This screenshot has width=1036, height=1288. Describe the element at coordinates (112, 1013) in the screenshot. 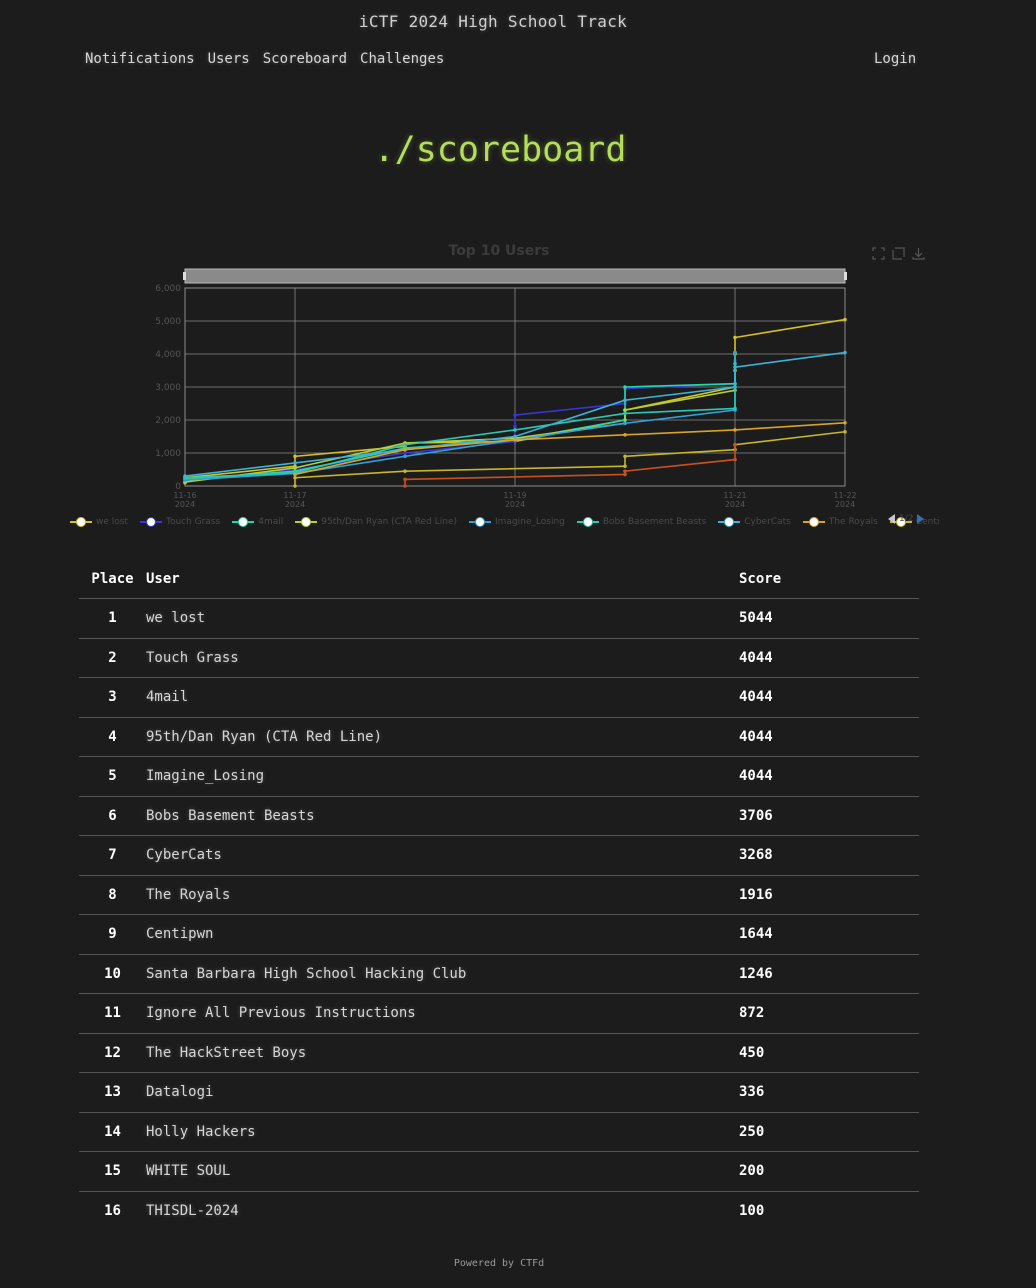

I see `row-place: 11` at that location.